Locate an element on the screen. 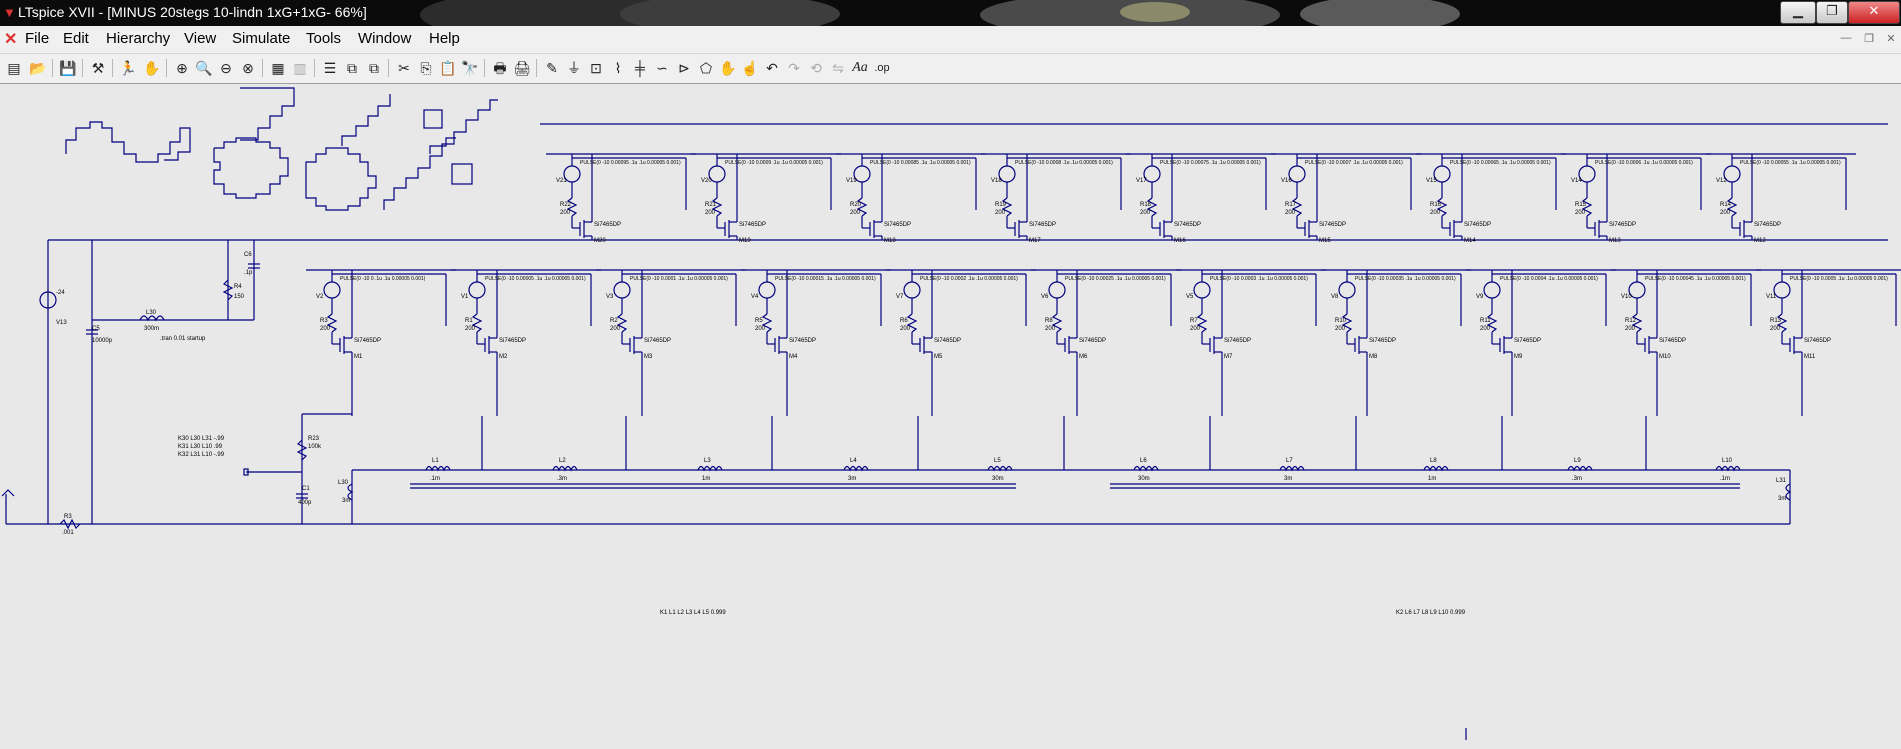  lower-0-mosfet-name: M1 is located at coordinates (358, 357).